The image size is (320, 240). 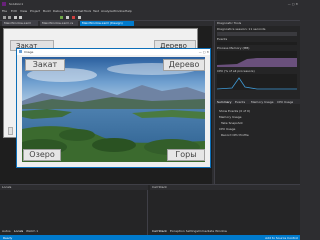 What do you see at coordinates (6, 231) in the screenshot?
I see `tab-autos: Autos` at bounding box center [6, 231].